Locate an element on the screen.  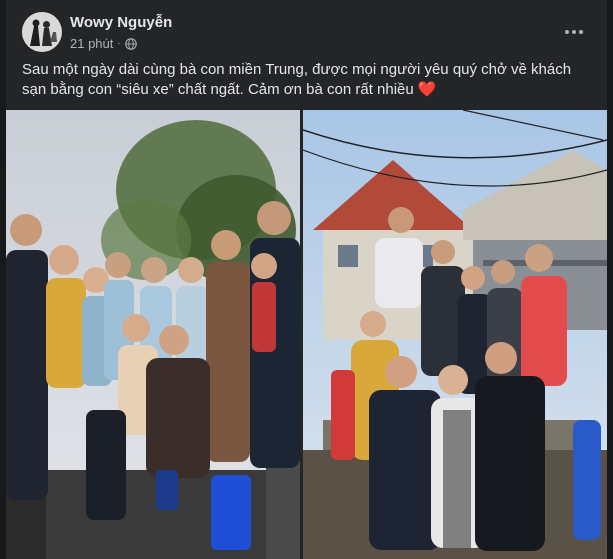
post-header: Wowy Nguyễn 21 phút · is located at coordinates (307, 34).